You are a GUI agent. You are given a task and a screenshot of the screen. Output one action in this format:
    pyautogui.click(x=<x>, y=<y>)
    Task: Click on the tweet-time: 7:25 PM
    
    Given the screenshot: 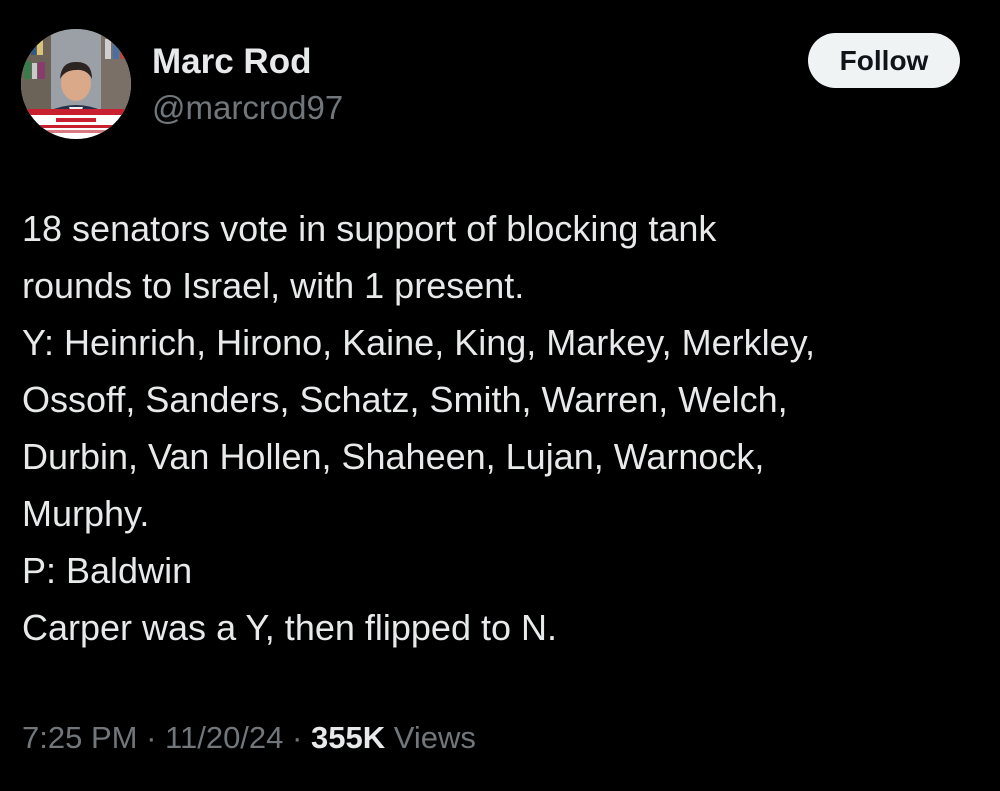 What is the action you would take?
    pyautogui.click(x=79, y=737)
    